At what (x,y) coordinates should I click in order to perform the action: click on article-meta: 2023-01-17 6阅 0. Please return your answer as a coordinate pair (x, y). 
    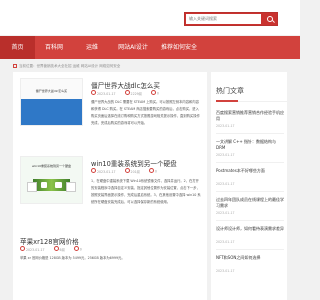
    Looking at the image, I should click on (51, 249).